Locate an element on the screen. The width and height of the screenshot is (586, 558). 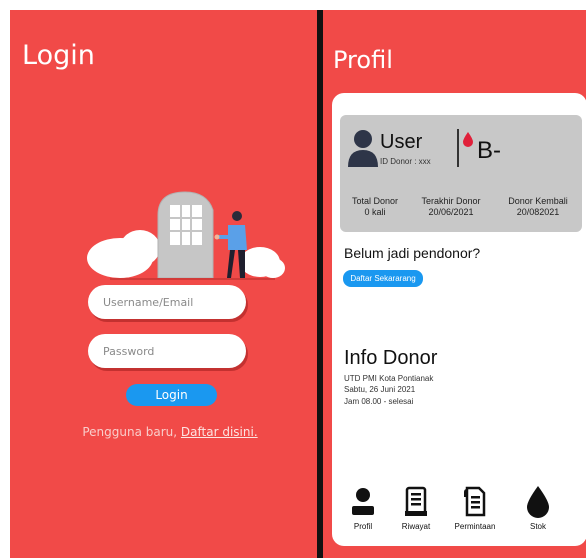
info-location: UTD PMI Kota Pontianak is located at coordinates (389, 378).